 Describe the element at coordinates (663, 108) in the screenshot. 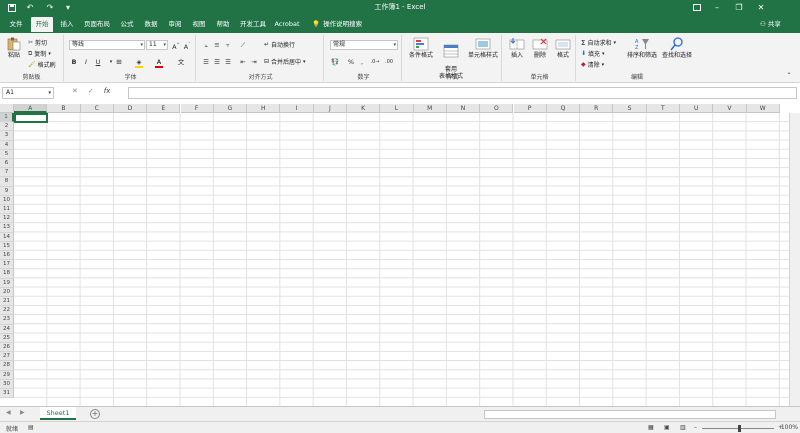

I see `column-header: T` at that location.